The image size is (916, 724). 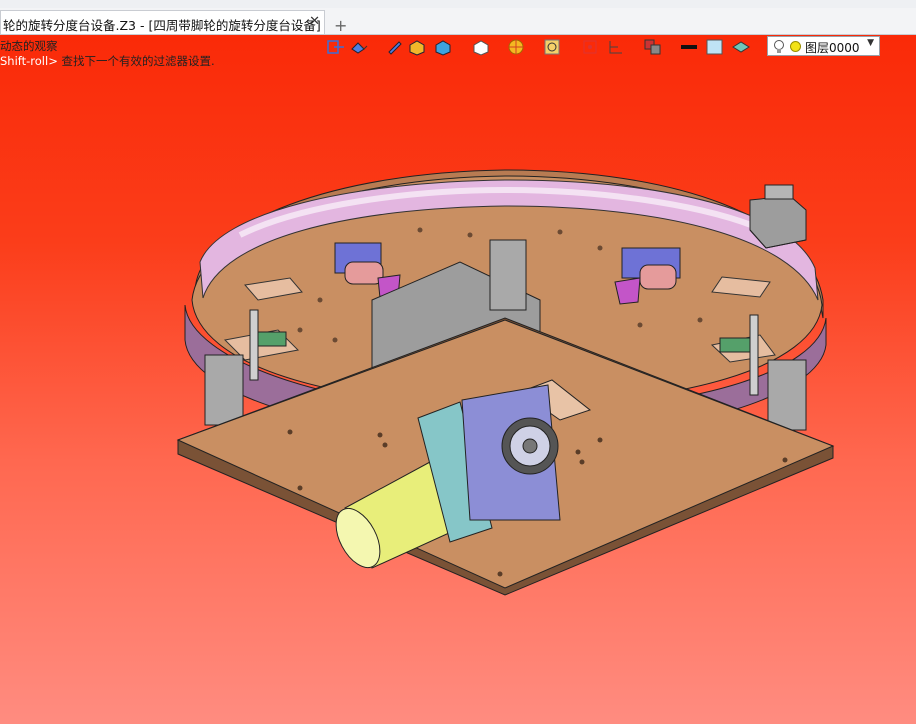 What do you see at coordinates (517, 47) in the screenshot?
I see `filter-icon` at bounding box center [517, 47].